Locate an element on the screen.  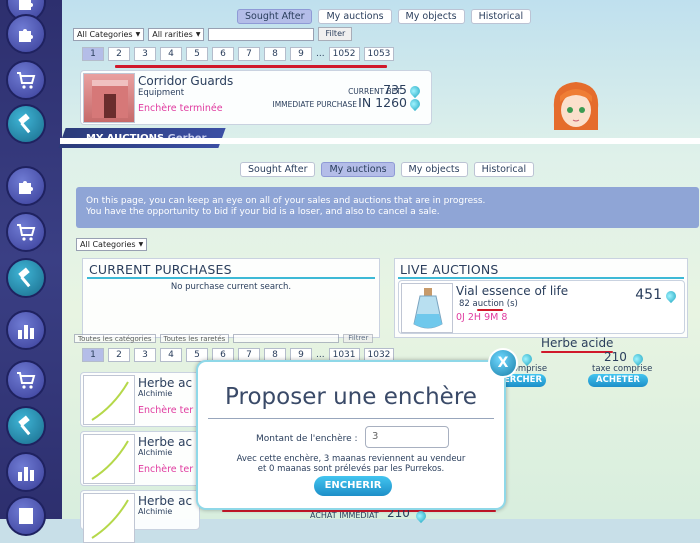
item-status: Enchère terminée is located at coordinates (180, 108).